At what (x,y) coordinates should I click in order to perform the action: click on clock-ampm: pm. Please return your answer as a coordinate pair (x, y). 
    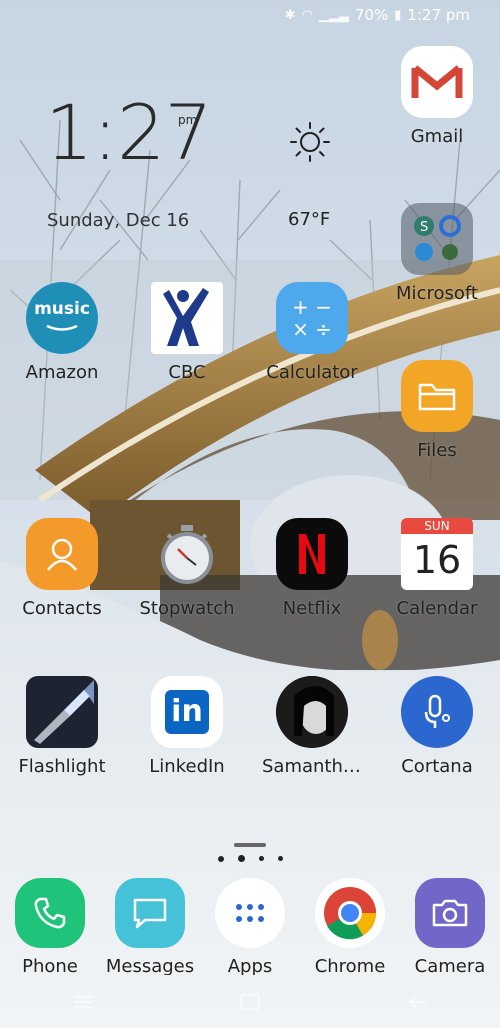
    Looking at the image, I should click on (188, 120).